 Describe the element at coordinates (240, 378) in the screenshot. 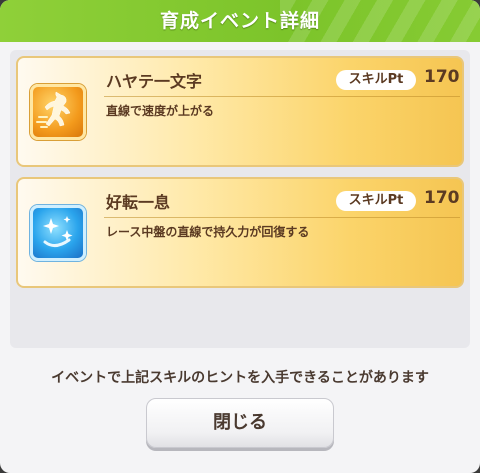

I see `hint-note: イベントで上記スキルのヒントを入手できることがあります` at that location.